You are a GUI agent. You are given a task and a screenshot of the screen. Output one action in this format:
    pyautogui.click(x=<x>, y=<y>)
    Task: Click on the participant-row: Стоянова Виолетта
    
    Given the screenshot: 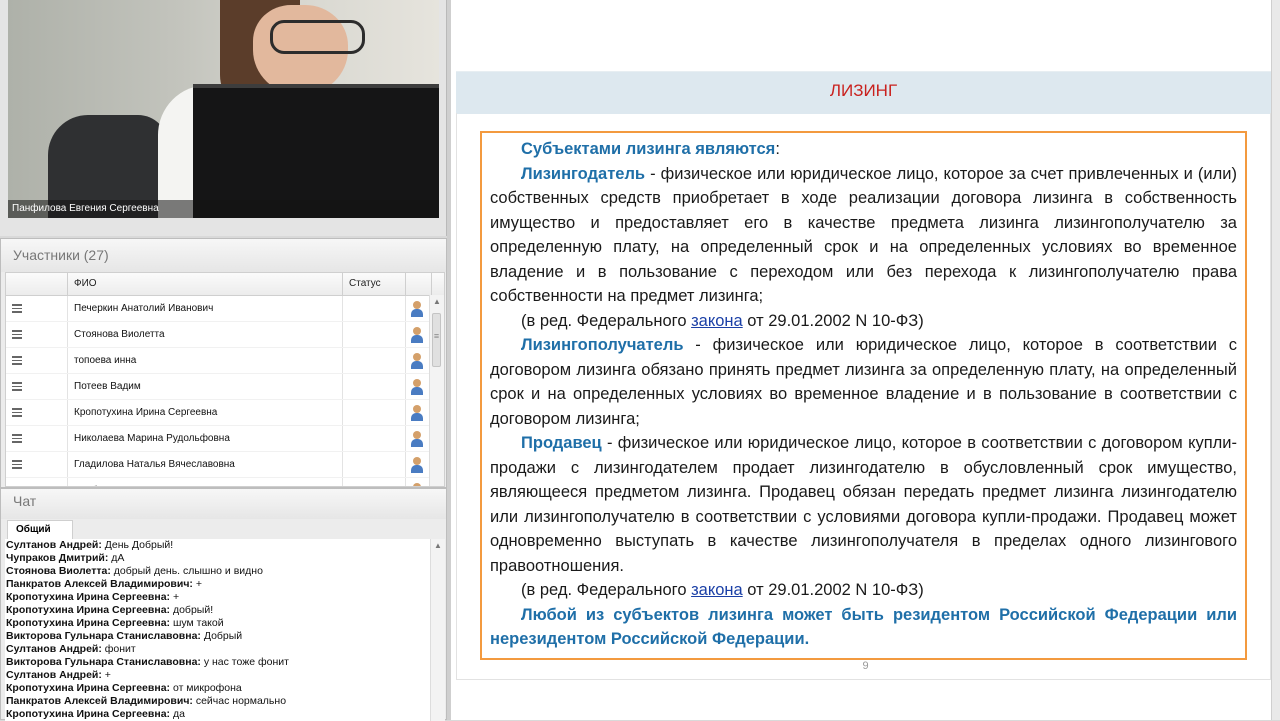 What is the action you would take?
    pyautogui.click(x=225, y=335)
    